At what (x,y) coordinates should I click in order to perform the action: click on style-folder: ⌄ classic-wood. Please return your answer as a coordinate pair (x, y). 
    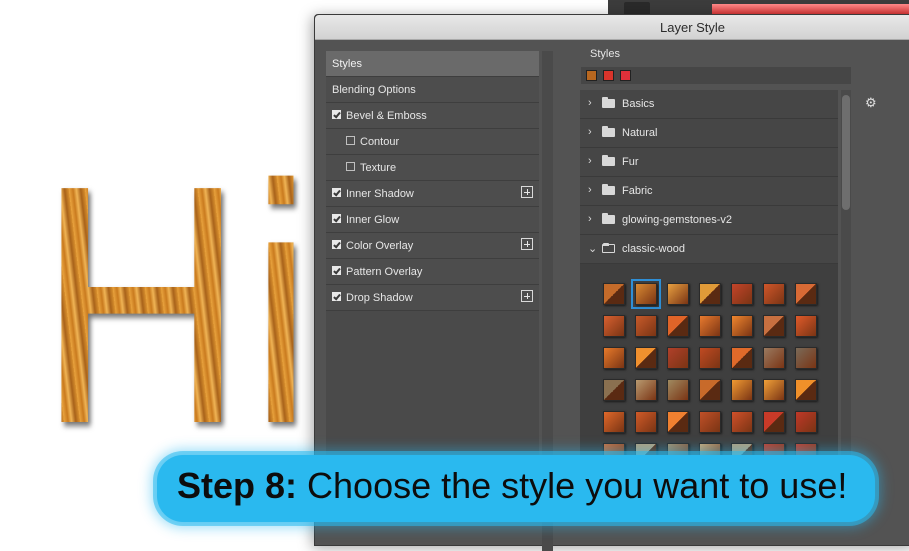
    Looking at the image, I should click on (709, 249).